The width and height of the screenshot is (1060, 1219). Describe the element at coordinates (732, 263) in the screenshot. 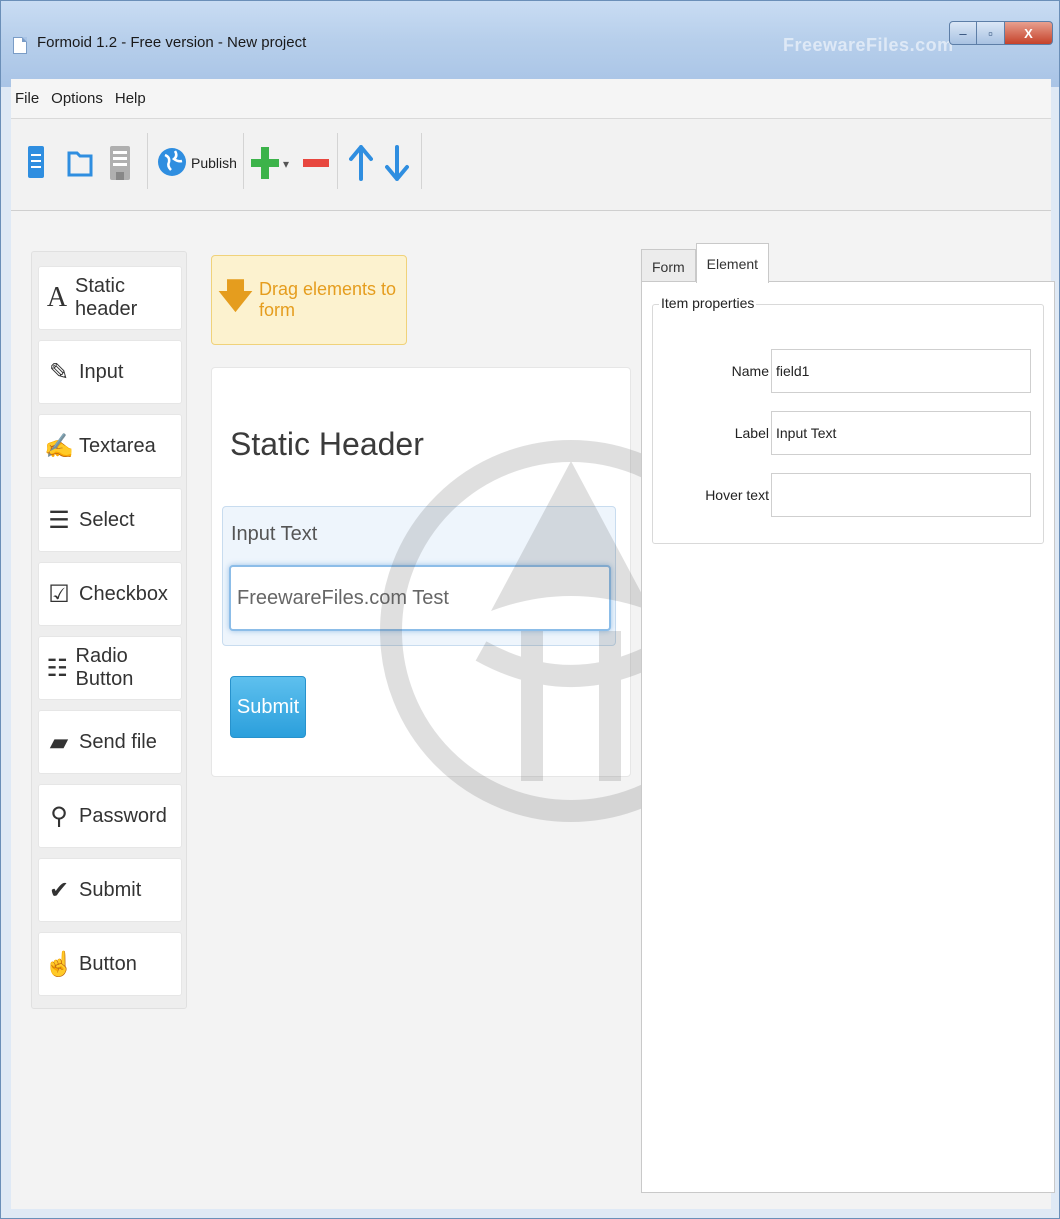

I see `tab-element: Element` at that location.